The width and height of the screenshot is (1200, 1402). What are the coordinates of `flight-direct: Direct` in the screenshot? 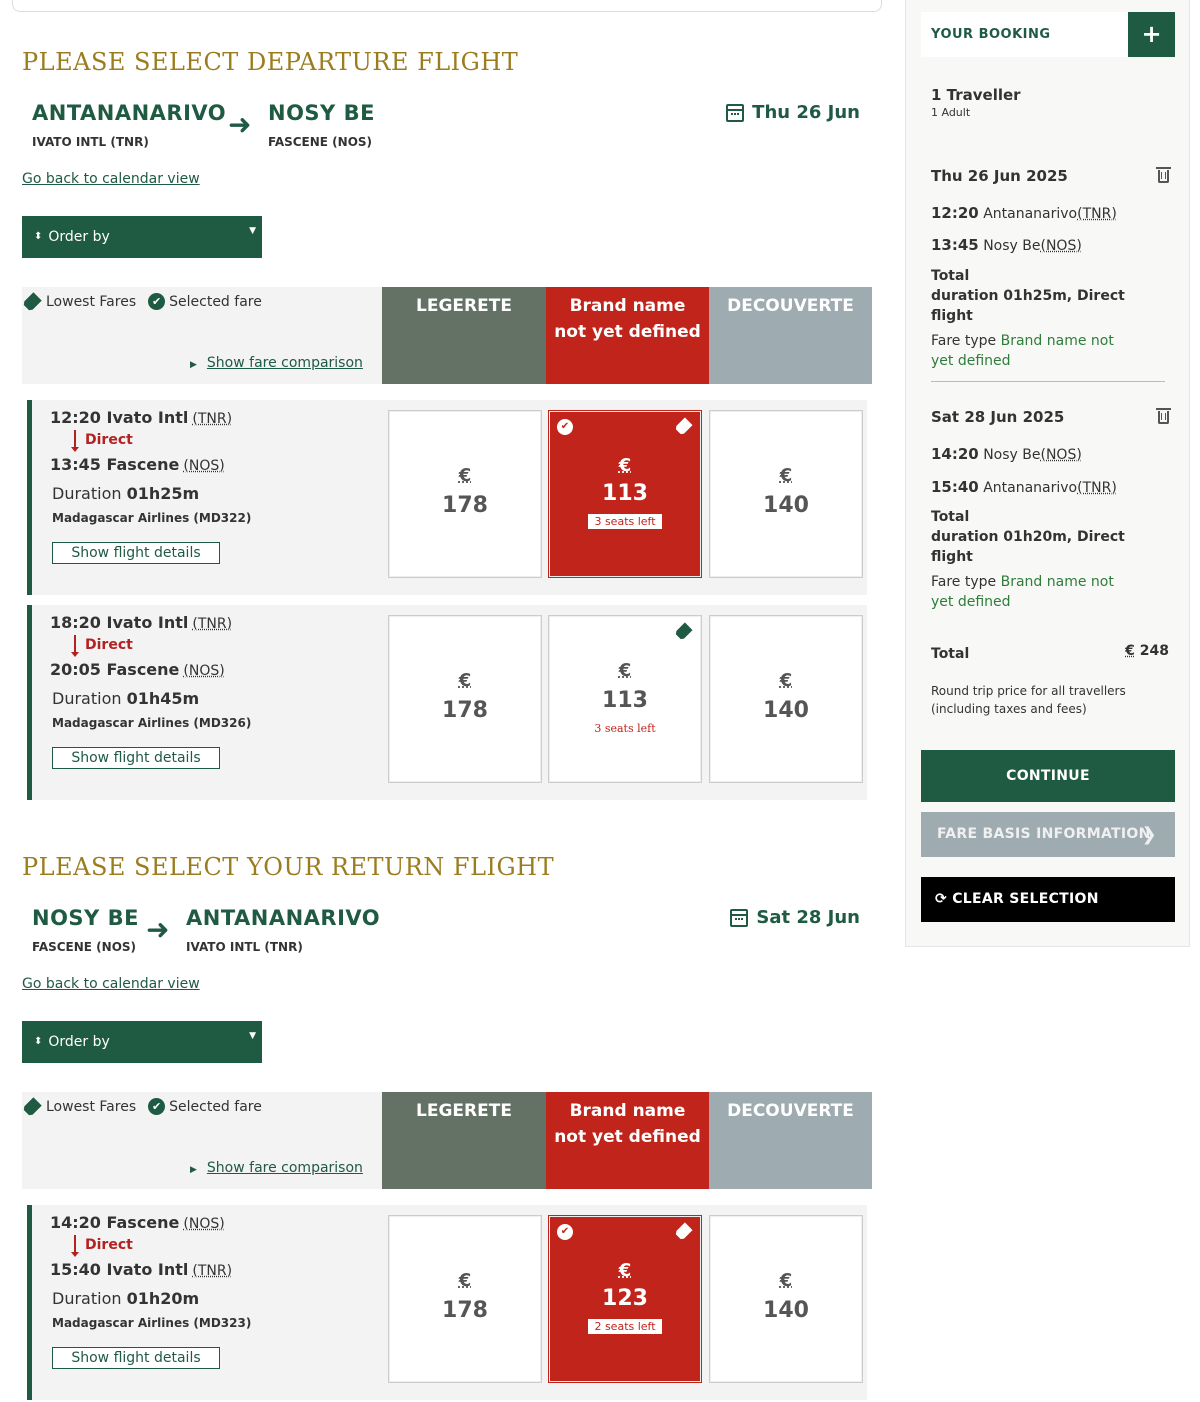 It's located at (109, 645).